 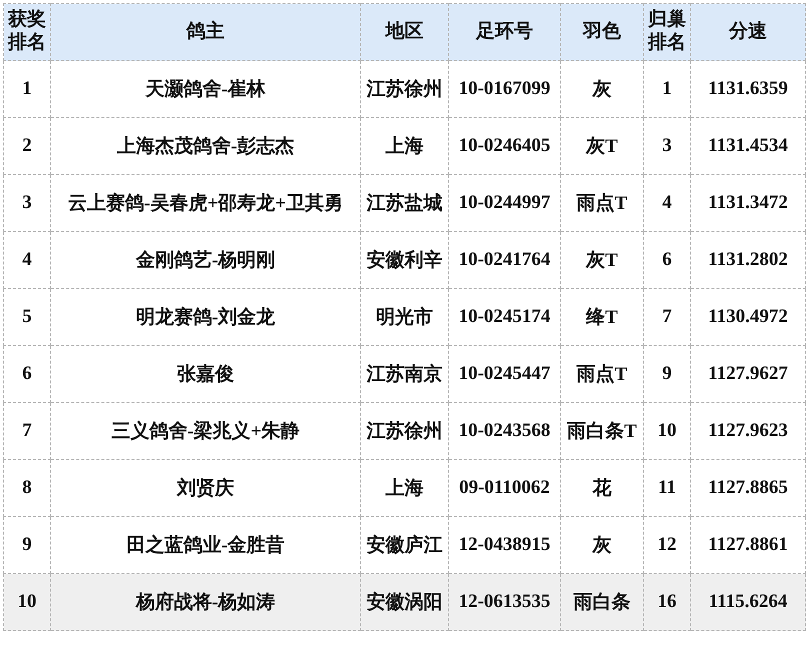 I want to click on table-cell: 上海杰茂鸽舍-彭志杰, so click(x=205, y=146).